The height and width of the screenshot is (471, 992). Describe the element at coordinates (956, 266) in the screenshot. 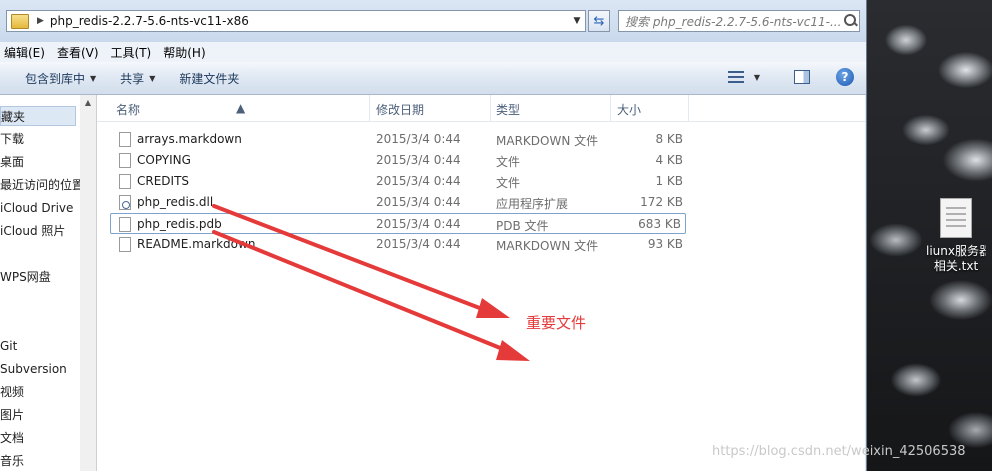

I see `desktop-file-label-line2: 相关.txt` at that location.